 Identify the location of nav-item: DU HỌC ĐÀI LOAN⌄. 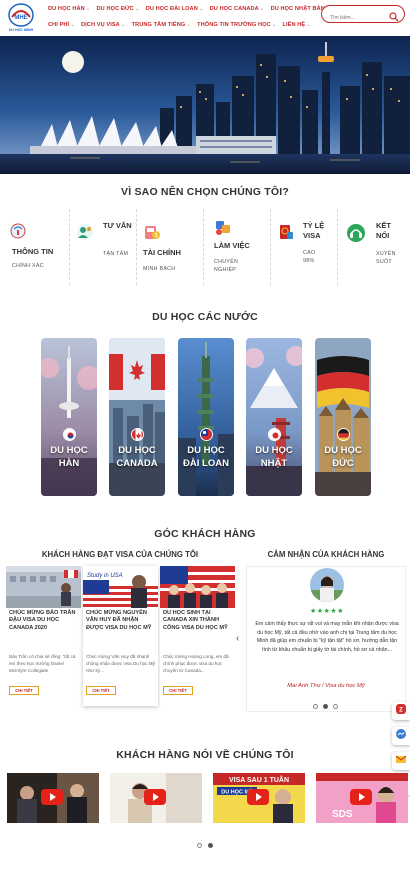
(175, 9).